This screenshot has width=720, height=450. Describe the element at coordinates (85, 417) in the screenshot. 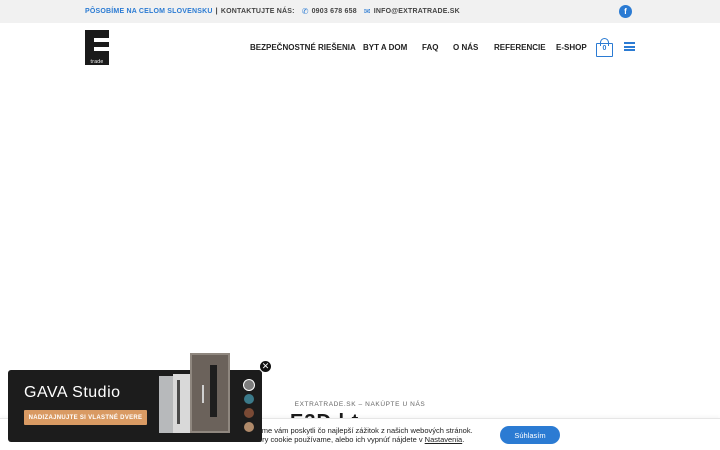

I see `promo-cta-button: NADIZAJNUJTE SI VLASTNÉ DVERE` at that location.